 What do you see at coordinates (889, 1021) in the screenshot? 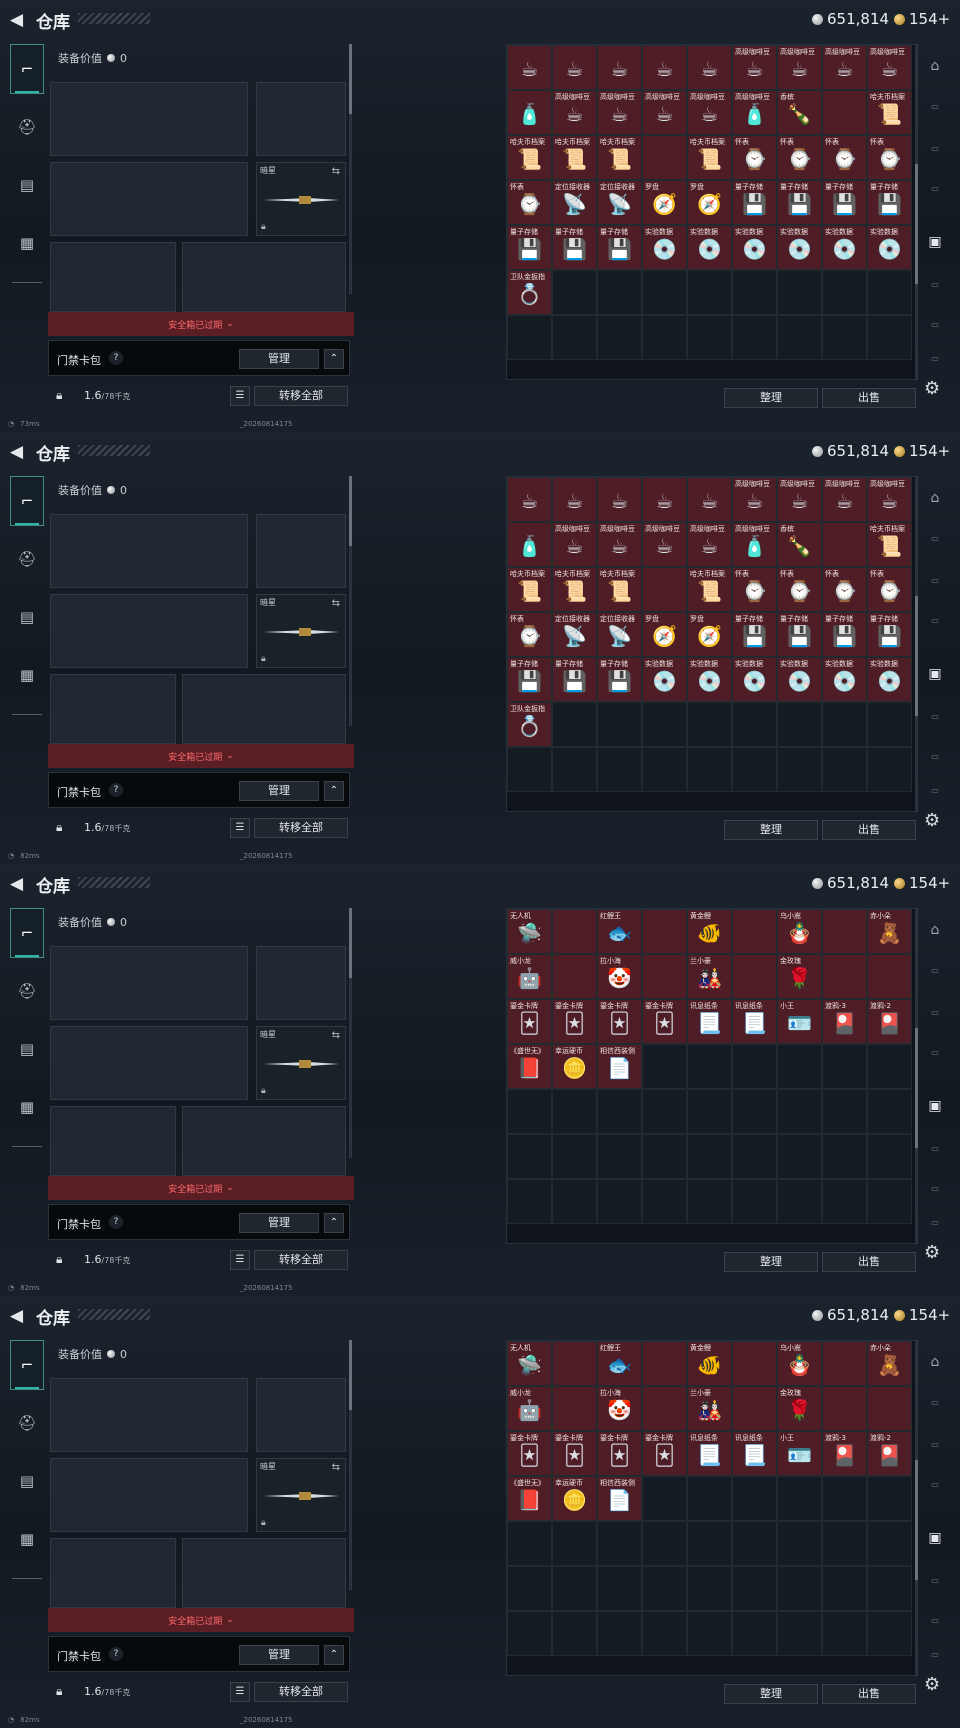
I see `storage-cell: 渡鸦-2 🎴` at bounding box center [889, 1021].